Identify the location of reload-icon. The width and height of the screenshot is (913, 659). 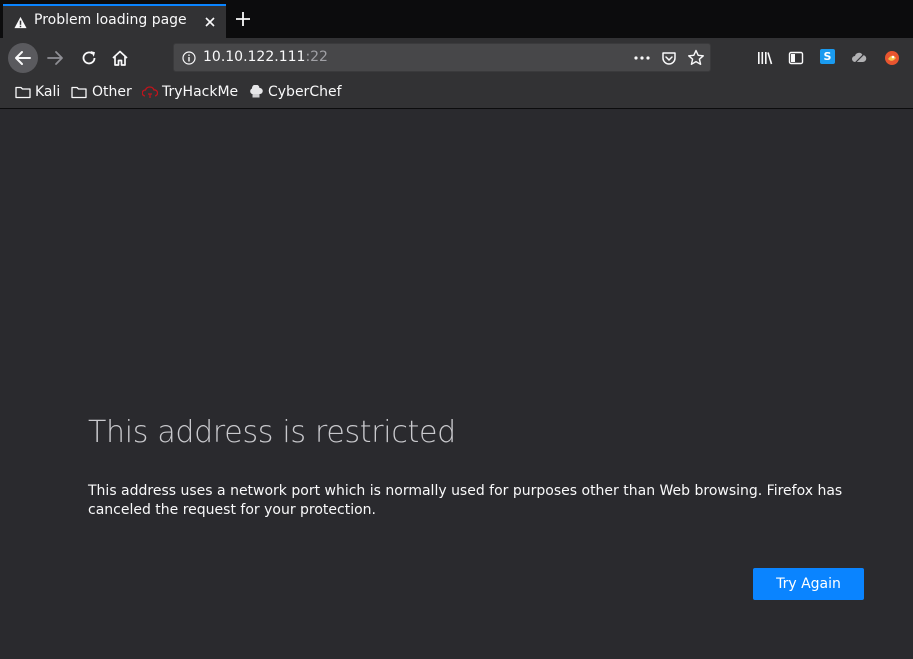
(89, 58).